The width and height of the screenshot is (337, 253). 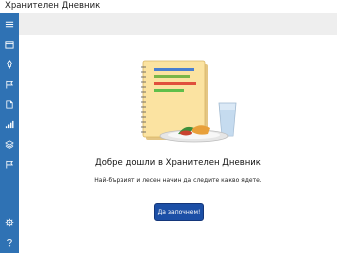 I want to click on sidebar-item-goals, so click(x=9, y=84).